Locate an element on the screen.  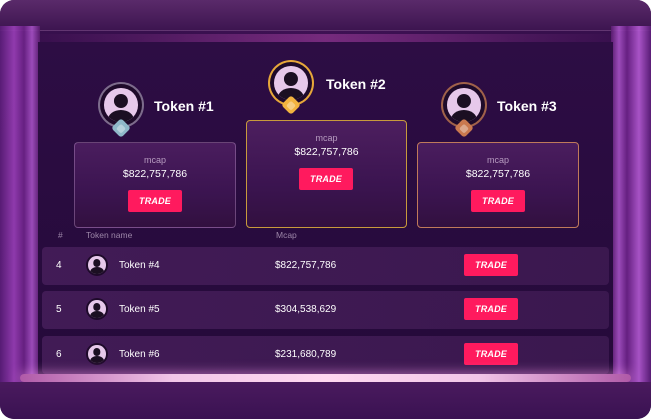
podium-card-1: mcap $822,757,786 TRADE is located at coordinates (155, 185).